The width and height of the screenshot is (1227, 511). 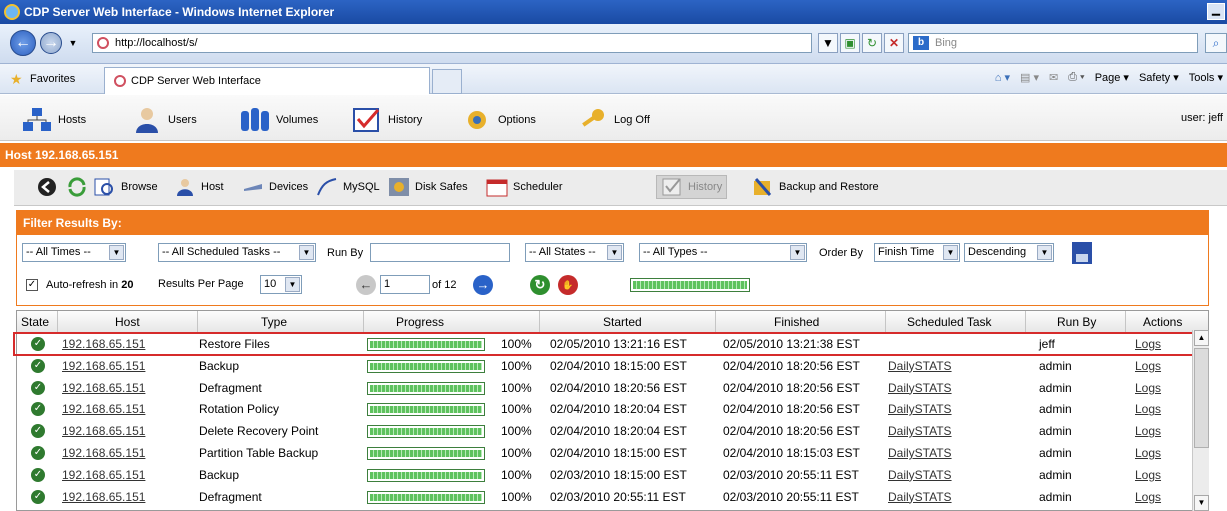 What do you see at coordinates (1201, 398) in the screenshot?
I see `scroll-thumb` at bounding box center [1201, 398].